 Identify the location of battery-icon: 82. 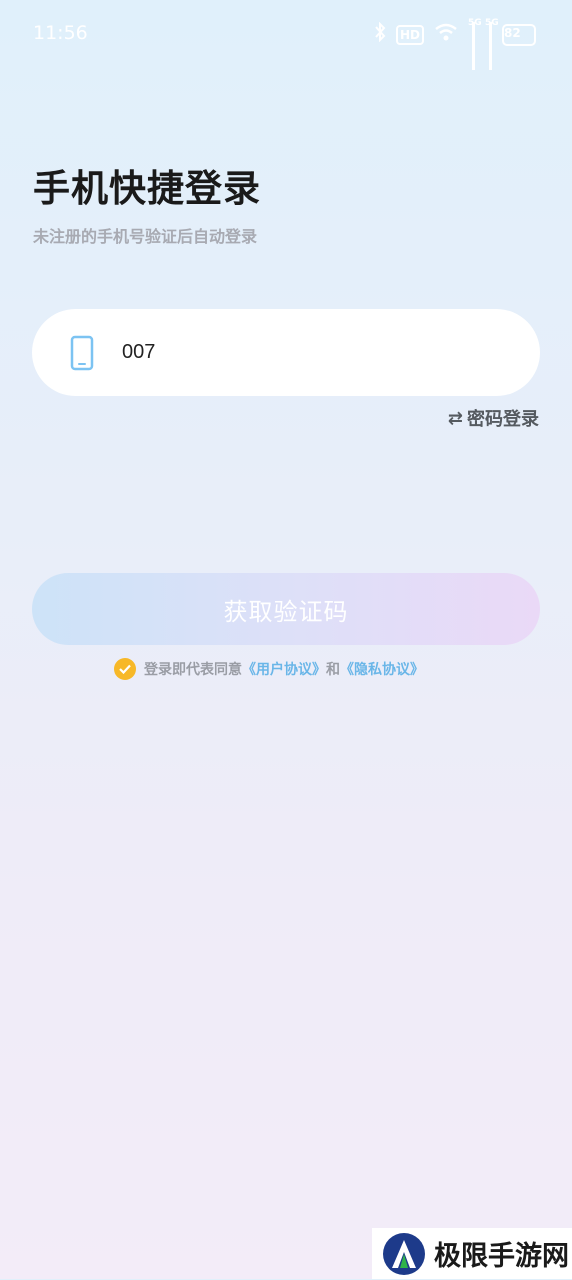
(519, 34).